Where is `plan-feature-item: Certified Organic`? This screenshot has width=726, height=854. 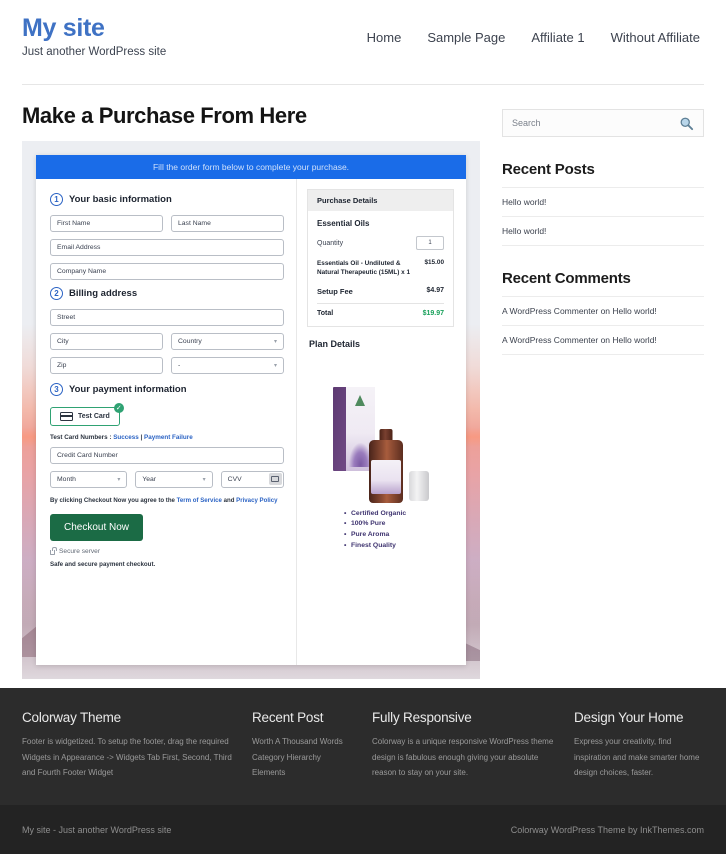
plan-feature-item: Certified Organic is located at coordinates (399, 514).